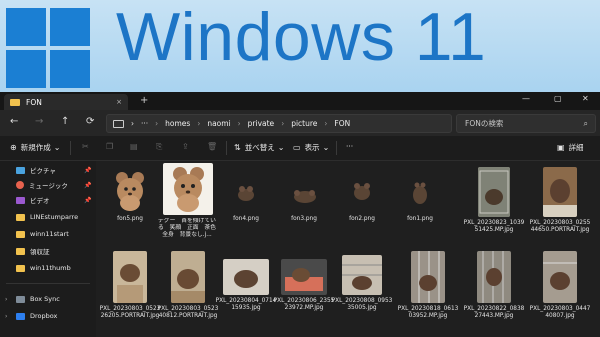 This screenshot has width=600, height=337. What do you see at coordinates (261, 147) in the screenshot?
I see `sort-button: ⇅ 並べ替え ⌄` at bounding box center [261, 147].